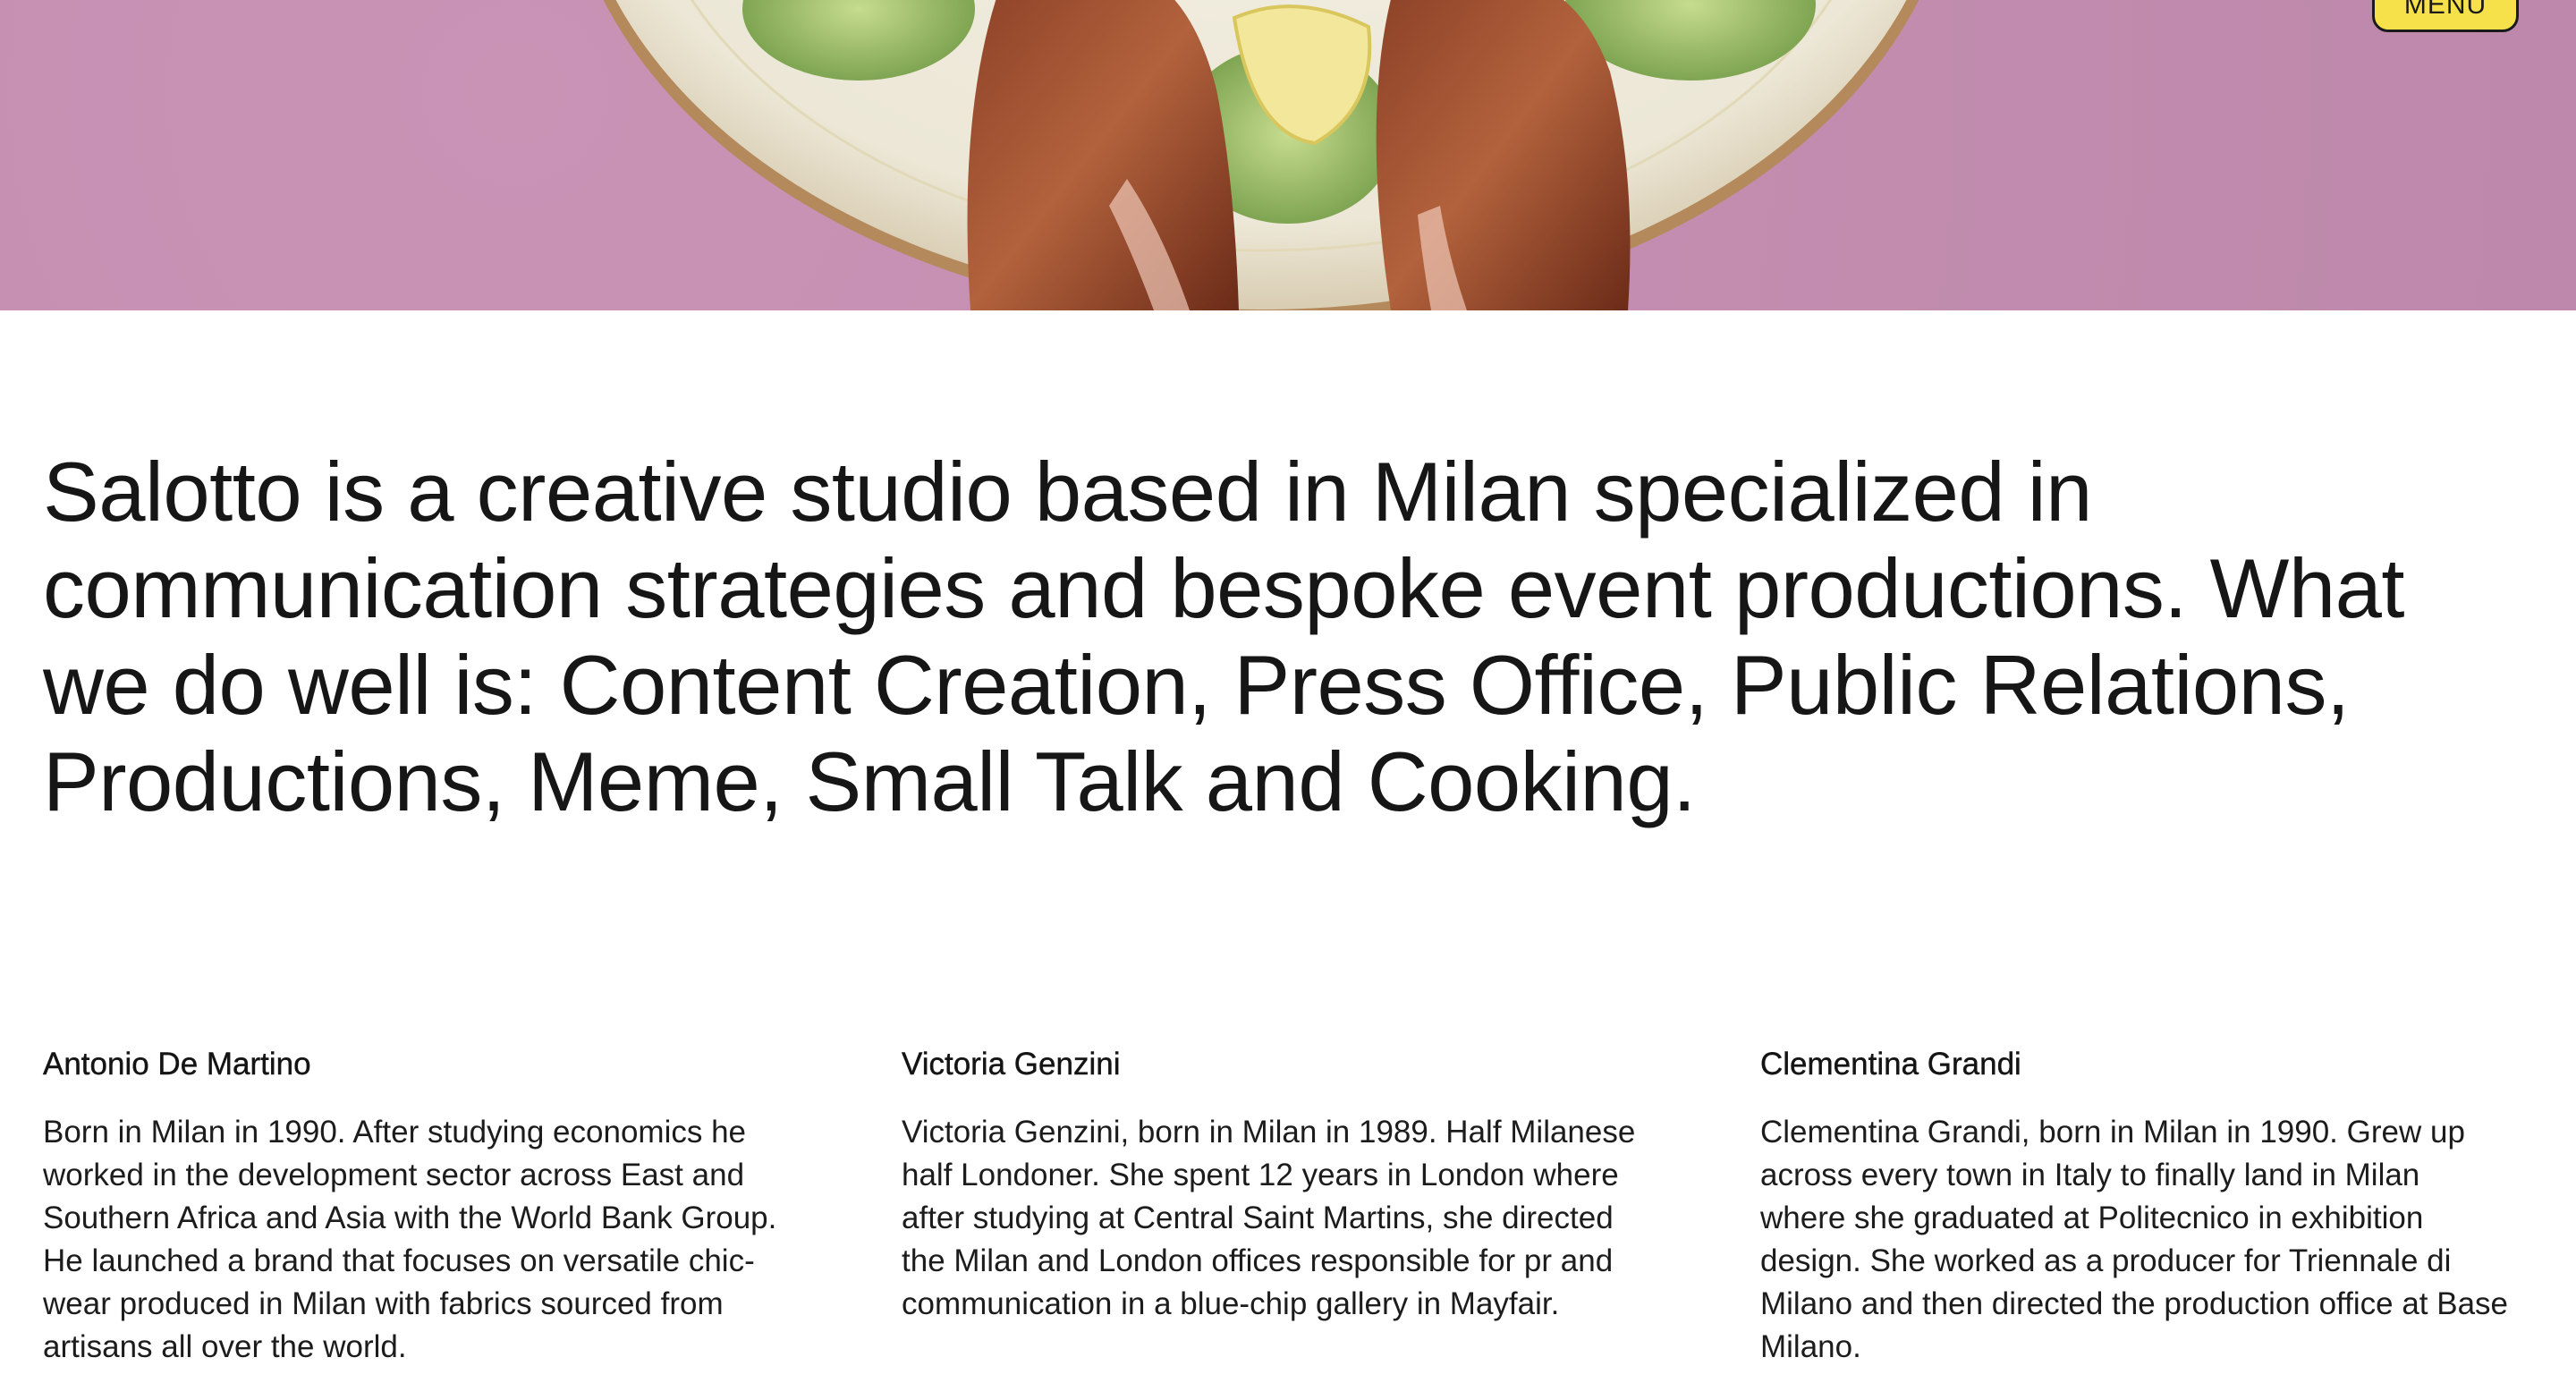 The width and height of the screenshot is (2576, 1383). I want to click on lobster-claw-left, so click(1103, 155).